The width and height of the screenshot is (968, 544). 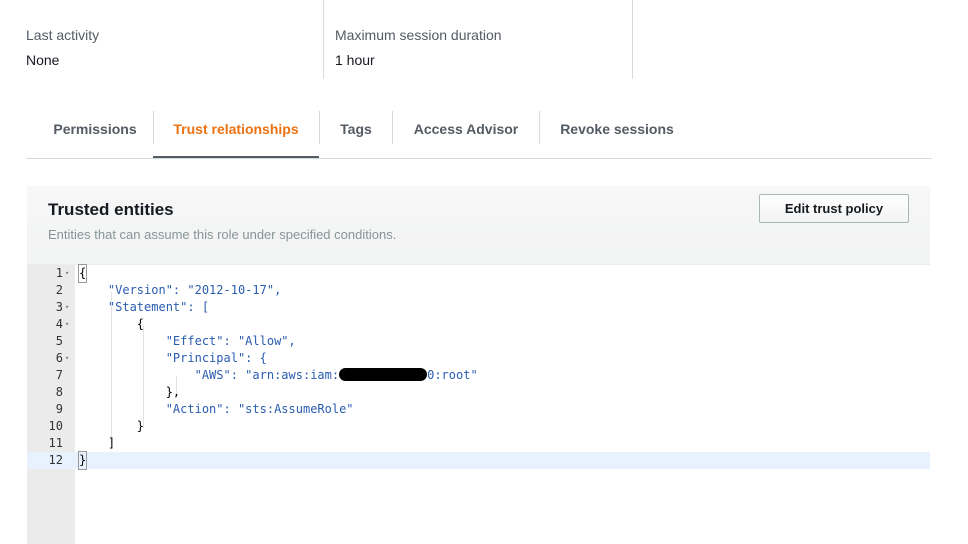 What do you see at coordinates (478, 426) in the screenshot?
I see `code-line: 10 }` at bounding box center [478, 426].